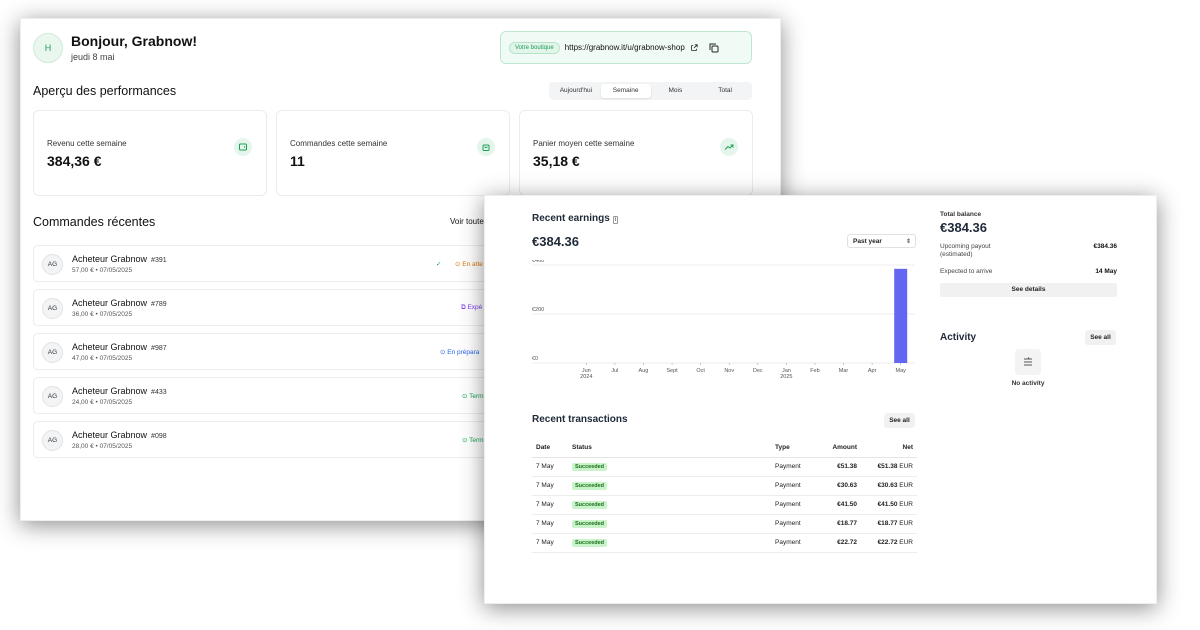 The width and height of the screenshot is (1200, 630). I want to click on tab-month: Mois, so click(676, 91).